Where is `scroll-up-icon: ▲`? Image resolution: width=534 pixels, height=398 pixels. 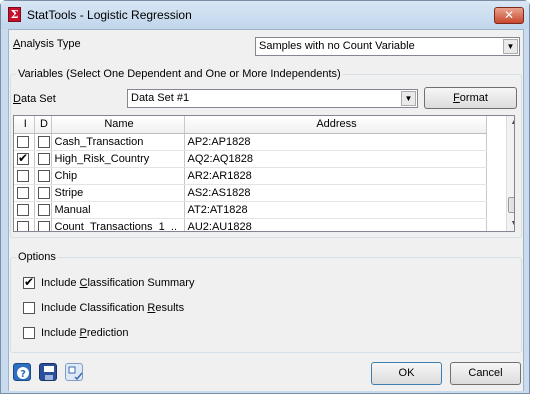
scroll-up-icon: ▲ is located at coordinates (510, 123).